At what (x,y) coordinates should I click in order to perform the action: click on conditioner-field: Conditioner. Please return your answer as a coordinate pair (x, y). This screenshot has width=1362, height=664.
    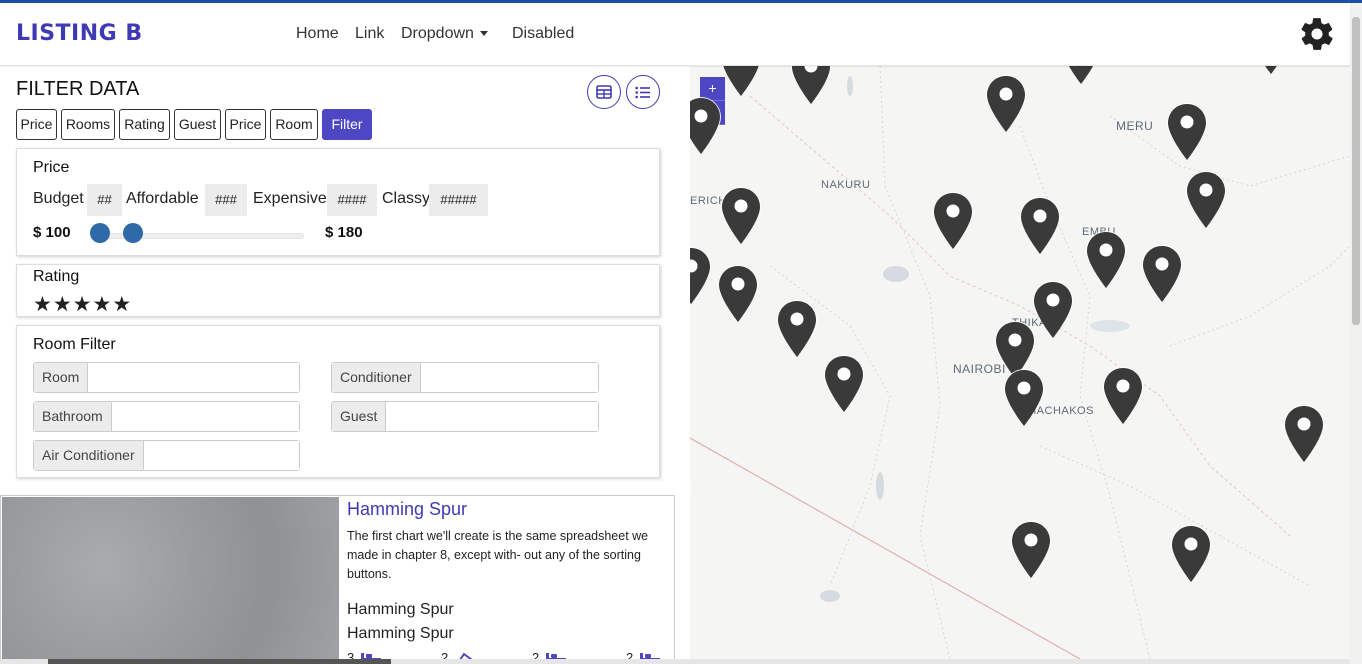
    Looking at the image, I should click on (465, 377).